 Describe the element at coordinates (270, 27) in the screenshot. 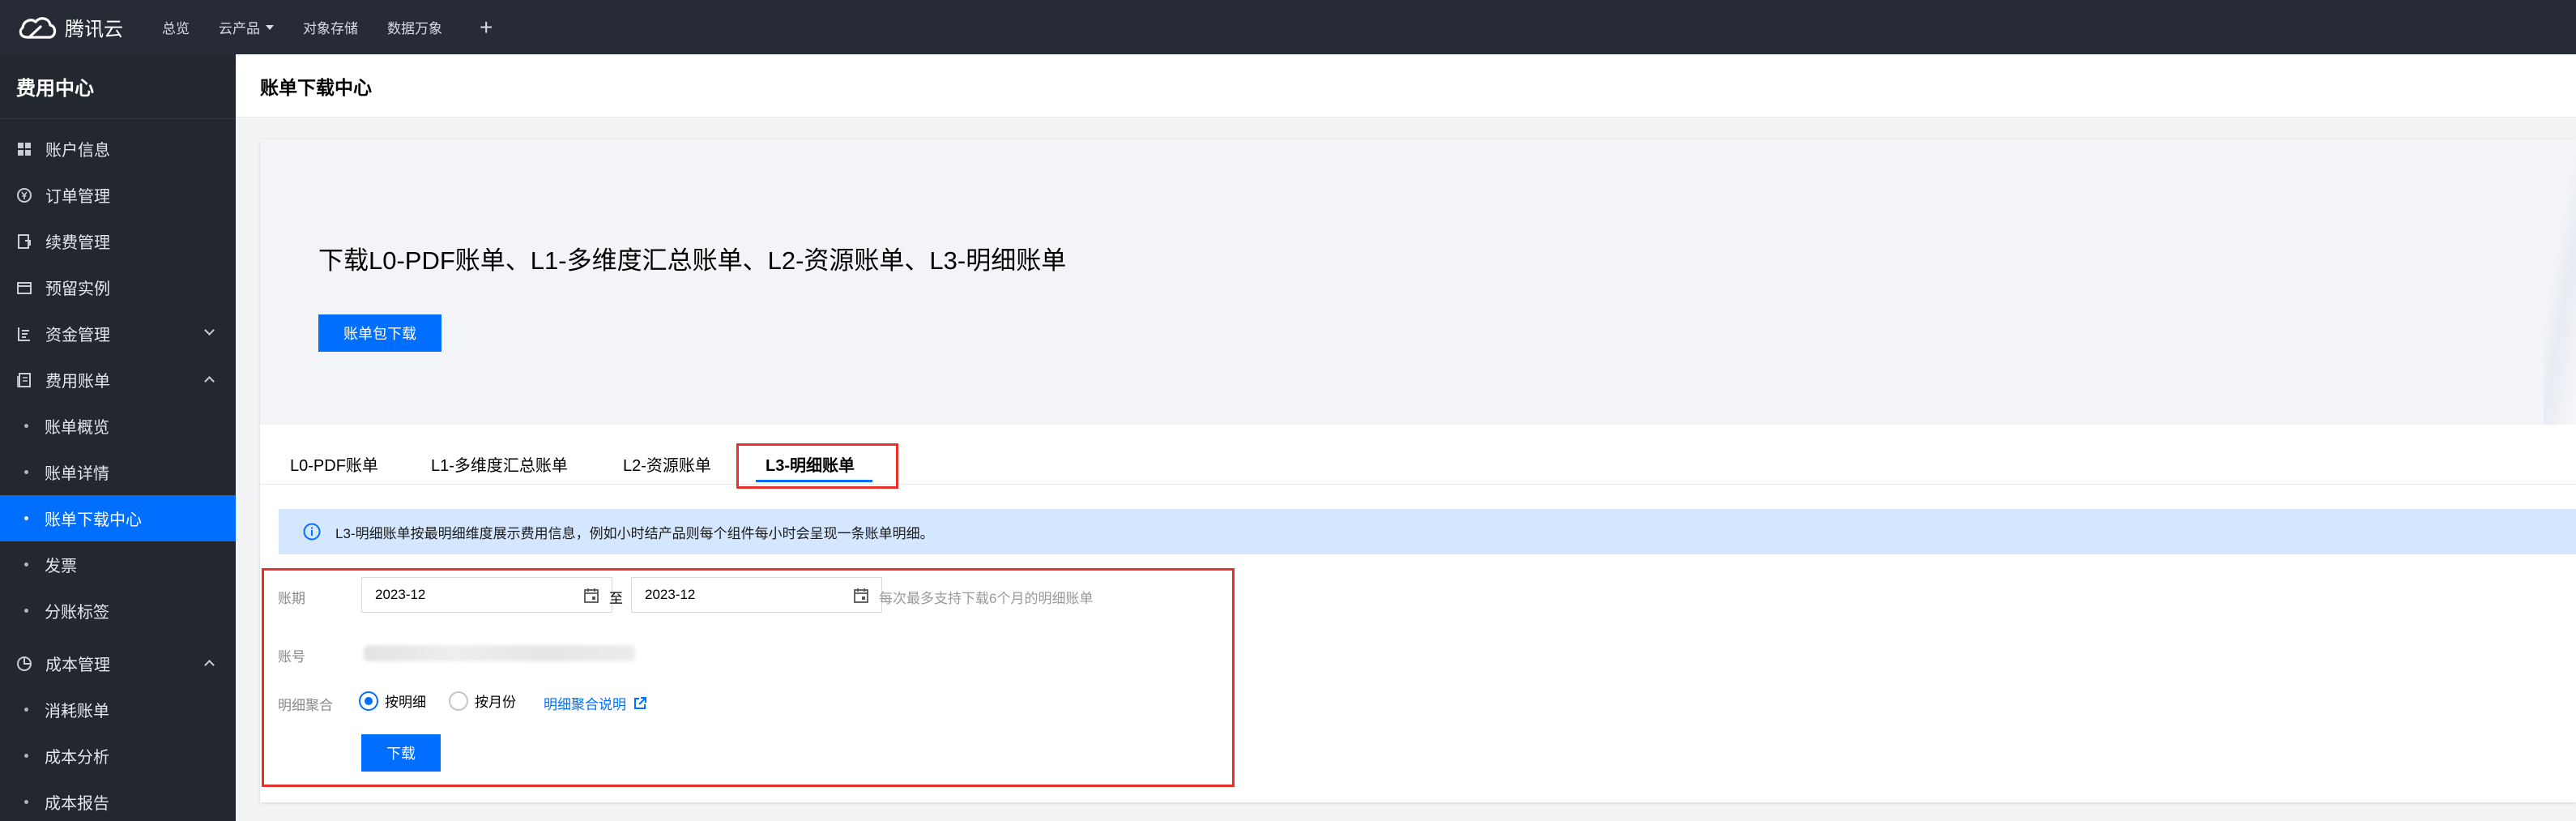

I see `caret-down-icon` at that location.